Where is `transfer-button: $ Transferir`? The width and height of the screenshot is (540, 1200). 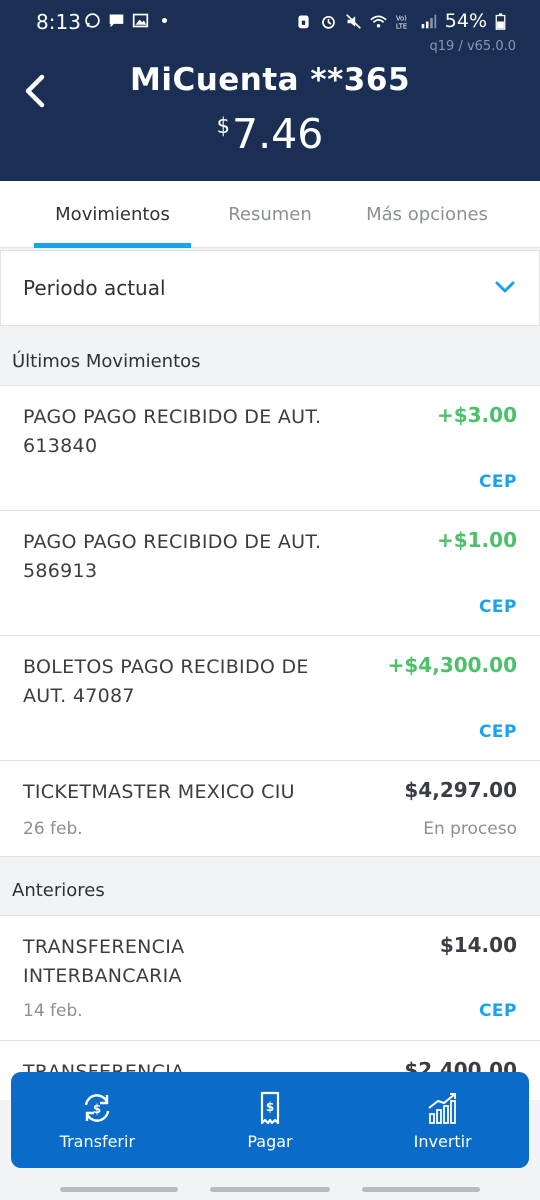
transfer-button: $ Transferir is located at coordinates (97, 1120).